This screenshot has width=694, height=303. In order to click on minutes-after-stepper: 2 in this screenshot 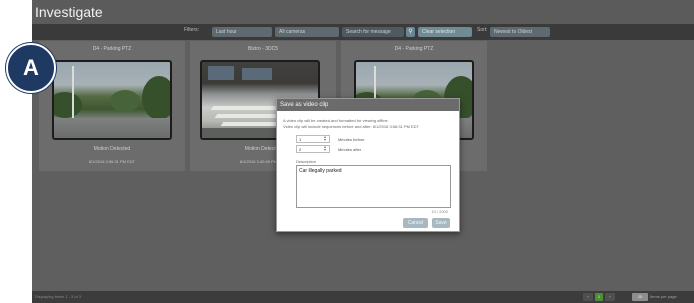, I will do `click(313, 149)`.